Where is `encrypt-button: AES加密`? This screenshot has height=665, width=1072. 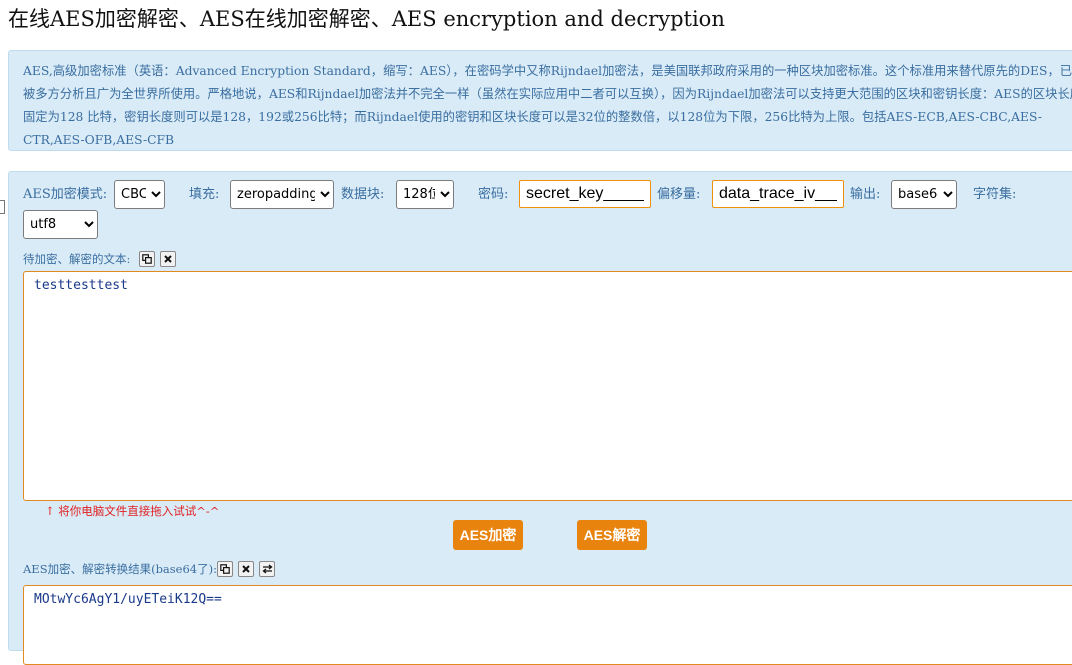
encrypt-button: AES加密 is located at coordinates (488, 535).